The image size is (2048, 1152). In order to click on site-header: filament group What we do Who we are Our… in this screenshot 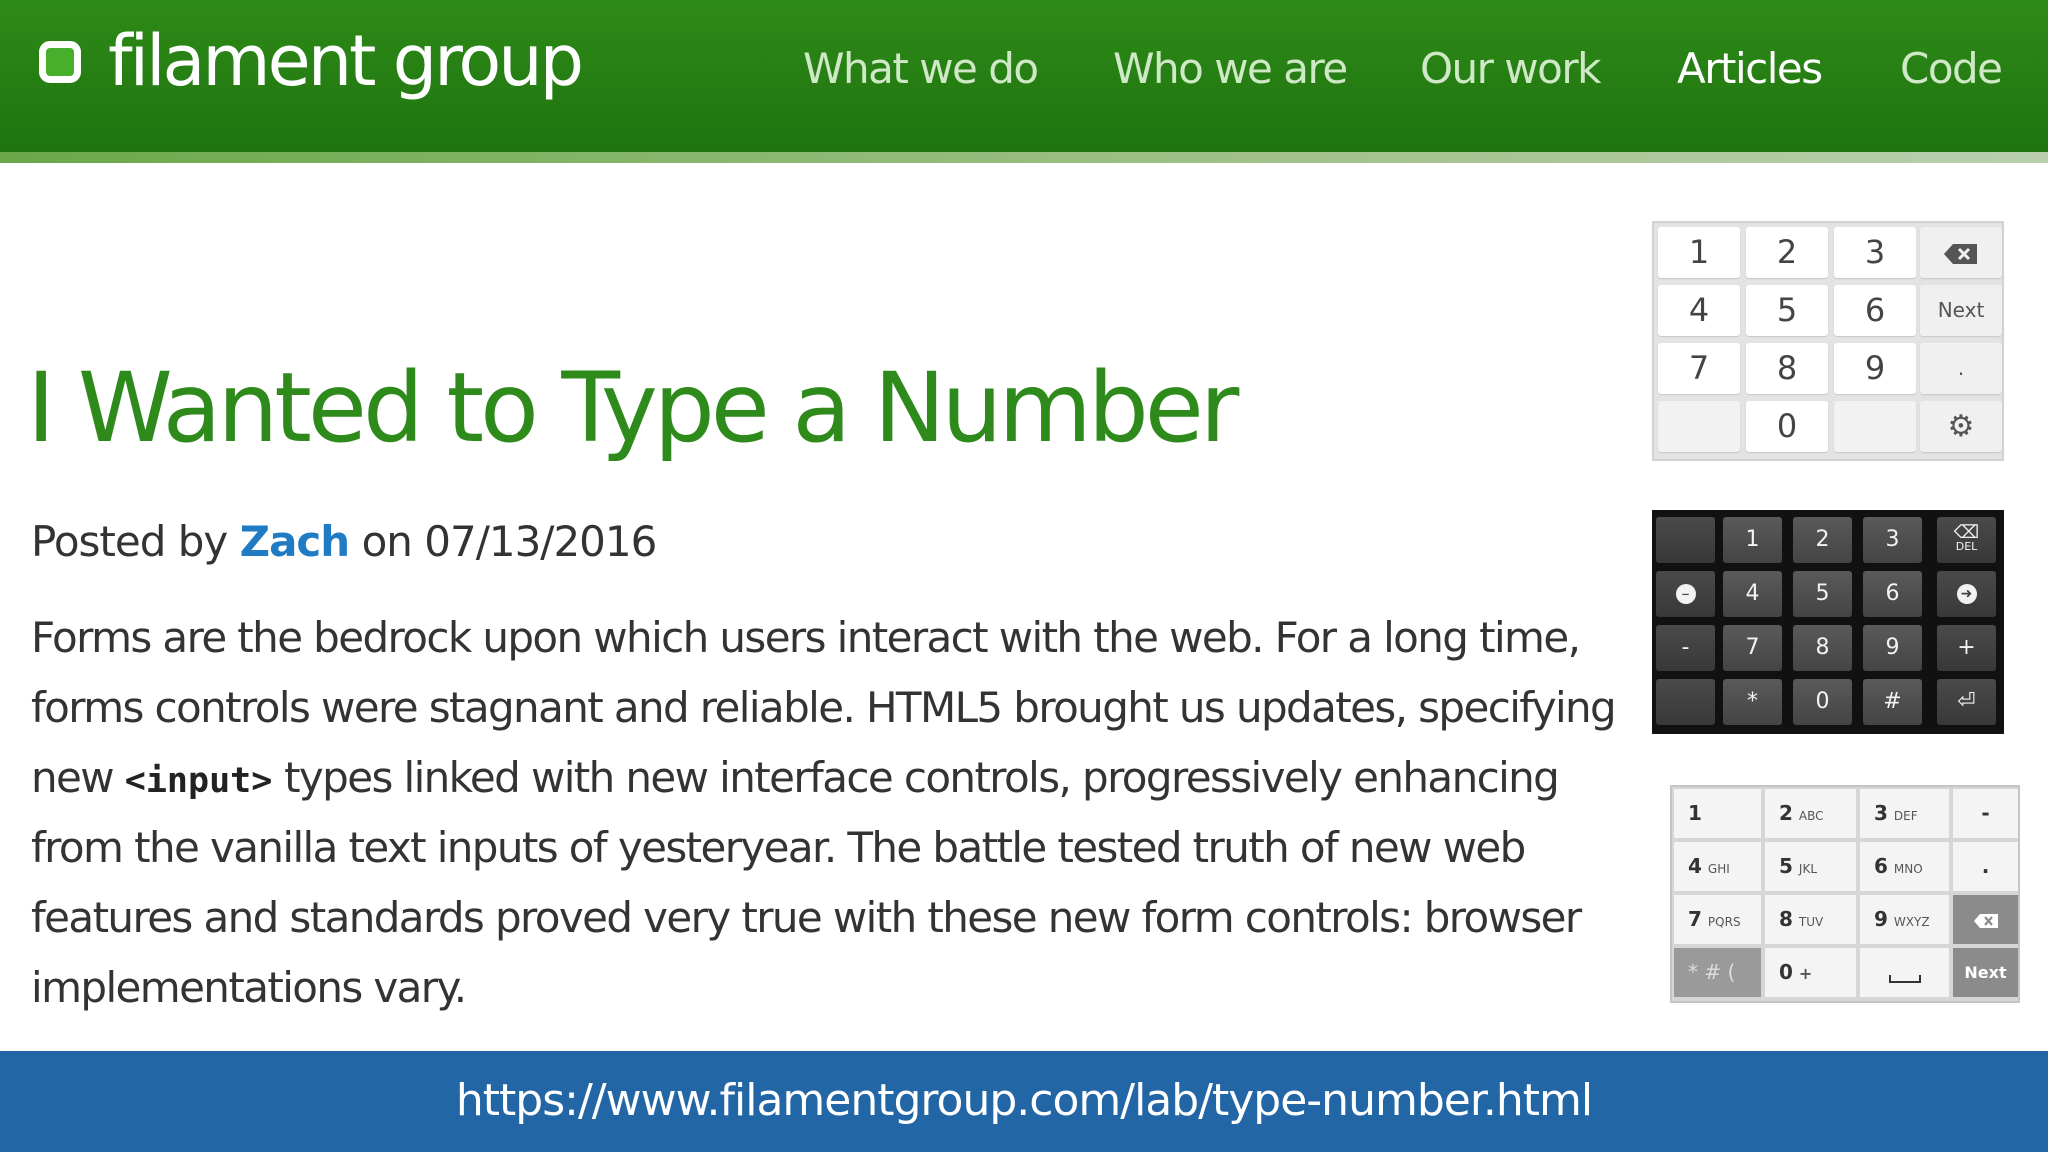, I will do `click(1024, 76)`.